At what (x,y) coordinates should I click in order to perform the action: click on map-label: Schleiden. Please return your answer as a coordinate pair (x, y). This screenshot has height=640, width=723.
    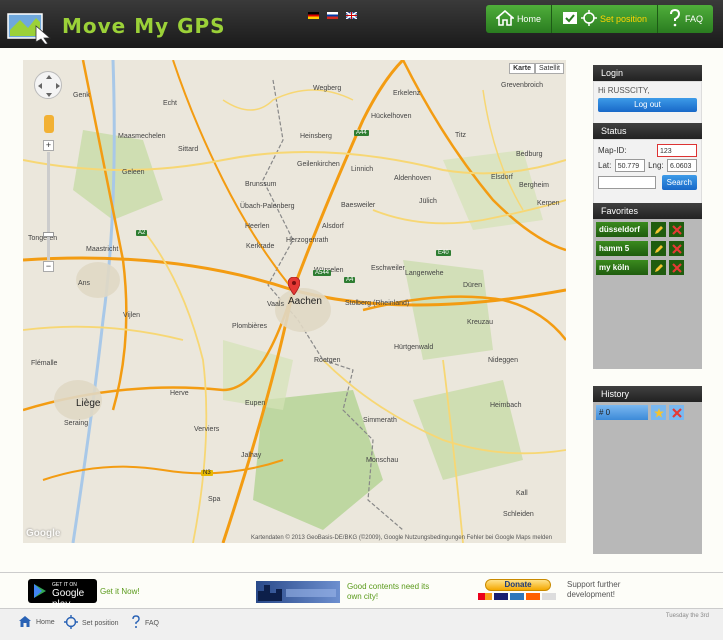
    Looking at the image, I should click on (518, 514).